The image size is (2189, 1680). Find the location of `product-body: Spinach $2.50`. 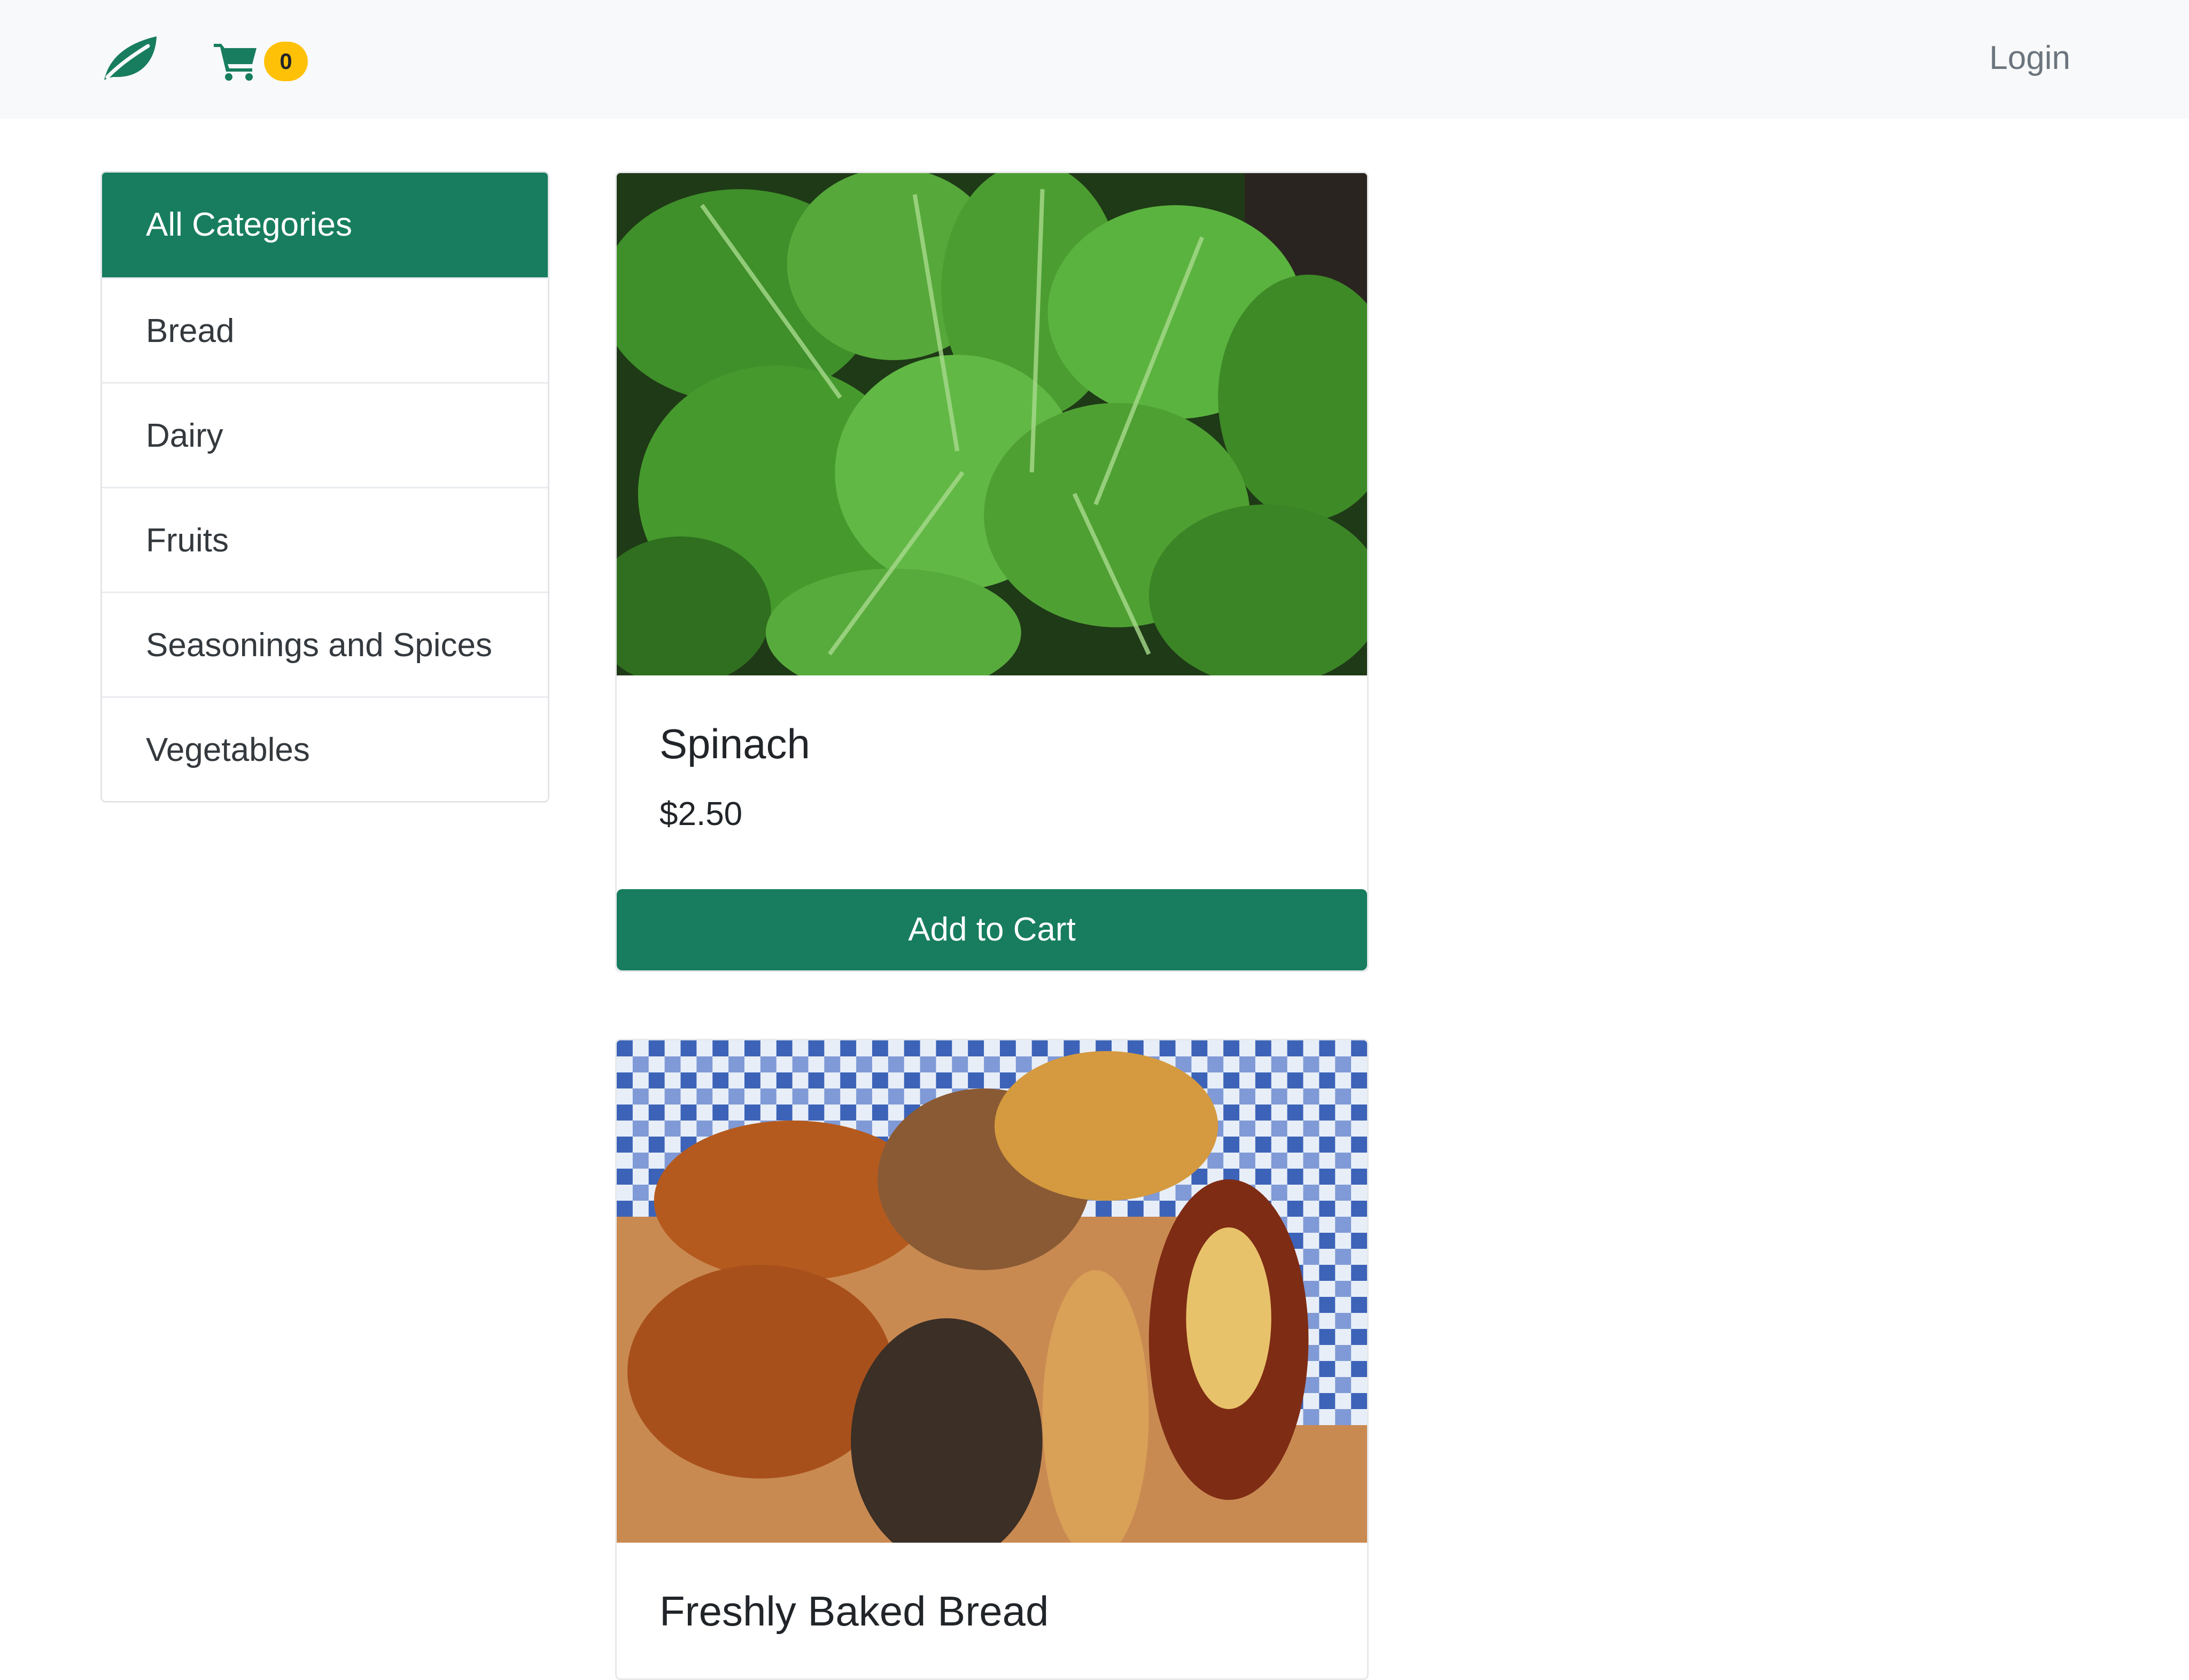

product-body: Spinach $2.50 is located at coordinates (992, 755).